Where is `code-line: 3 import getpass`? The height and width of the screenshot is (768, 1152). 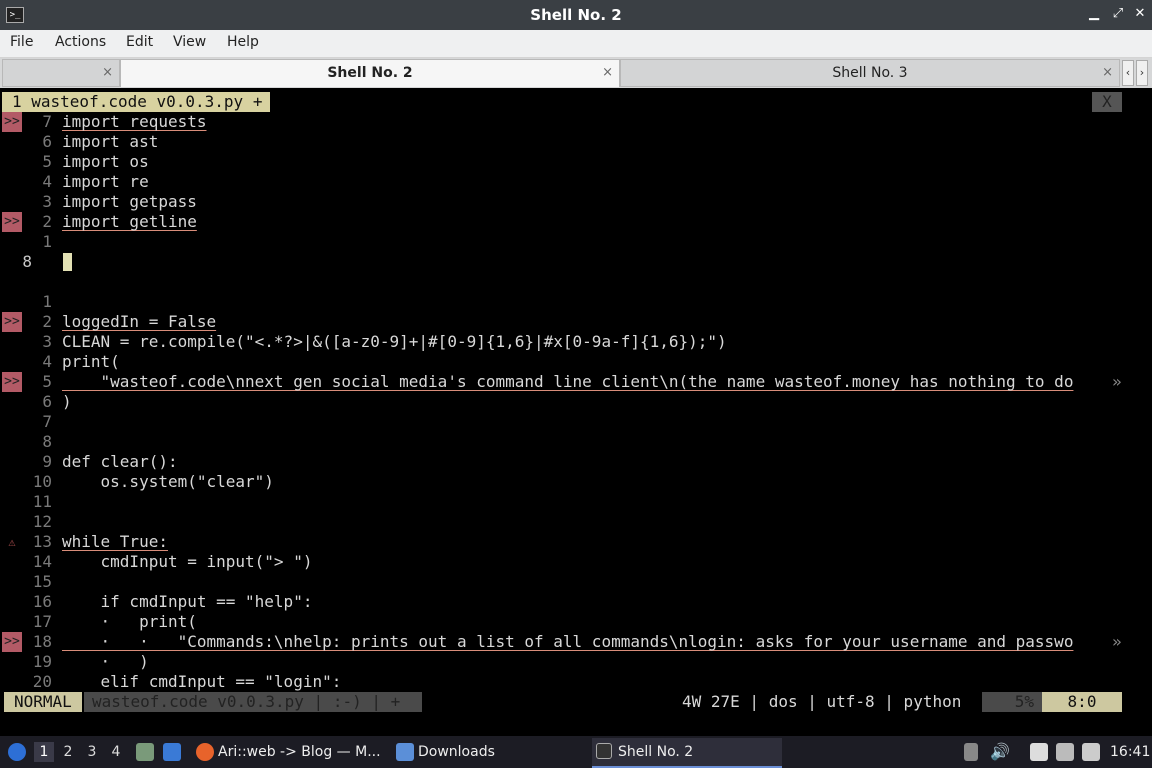
code-line: 3 import getpass is located at coordinates (576, 202).